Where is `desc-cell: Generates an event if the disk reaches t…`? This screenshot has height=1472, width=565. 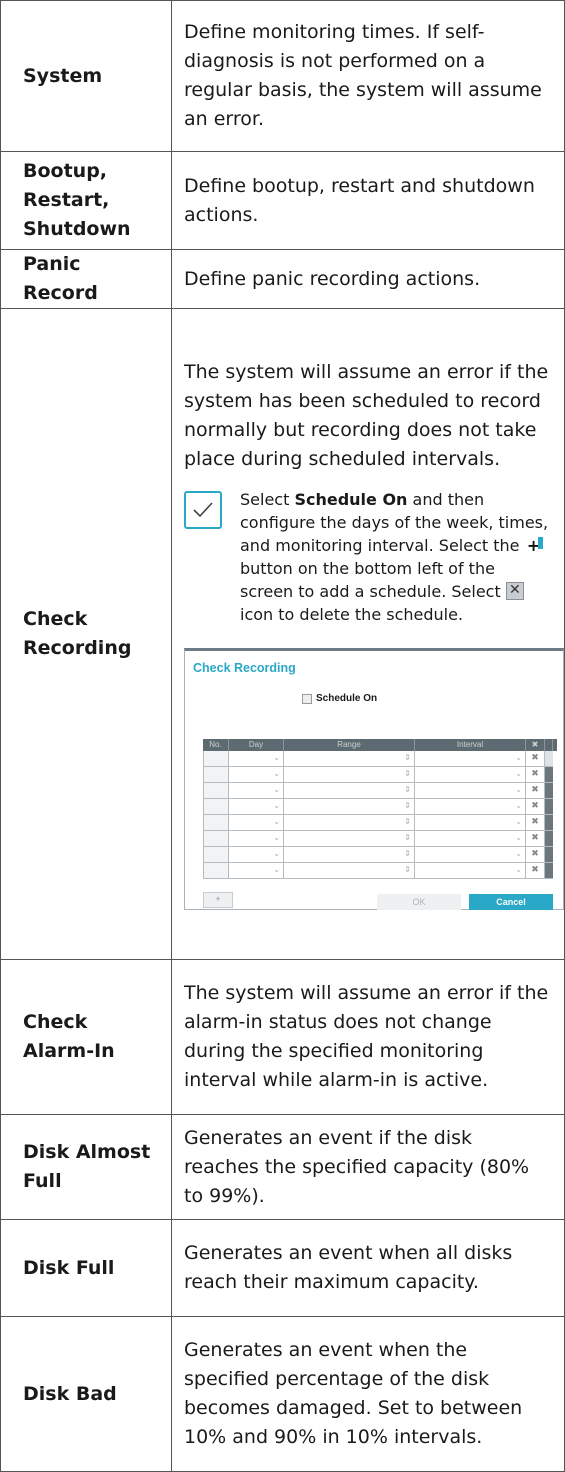
desc-cell: Generates an event if the disk reaches t… is located at coordinates (368, 1167).